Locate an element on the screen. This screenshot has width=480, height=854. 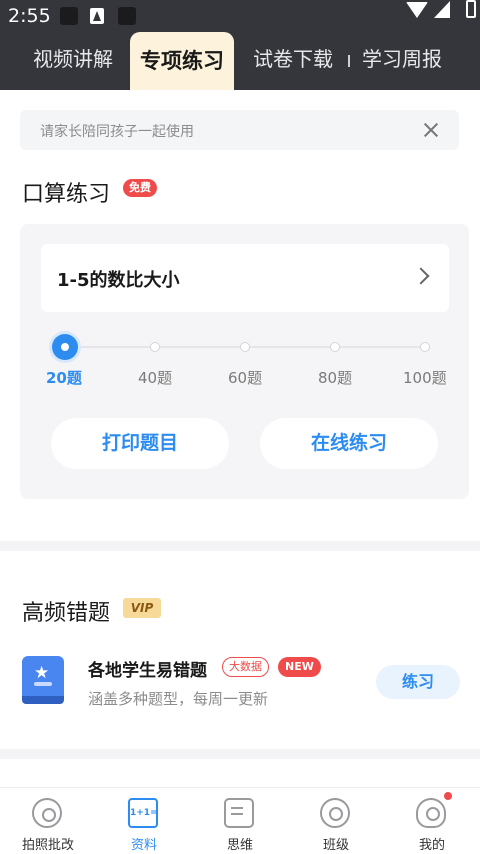
profile-icon is located at coordinates (431, 813).